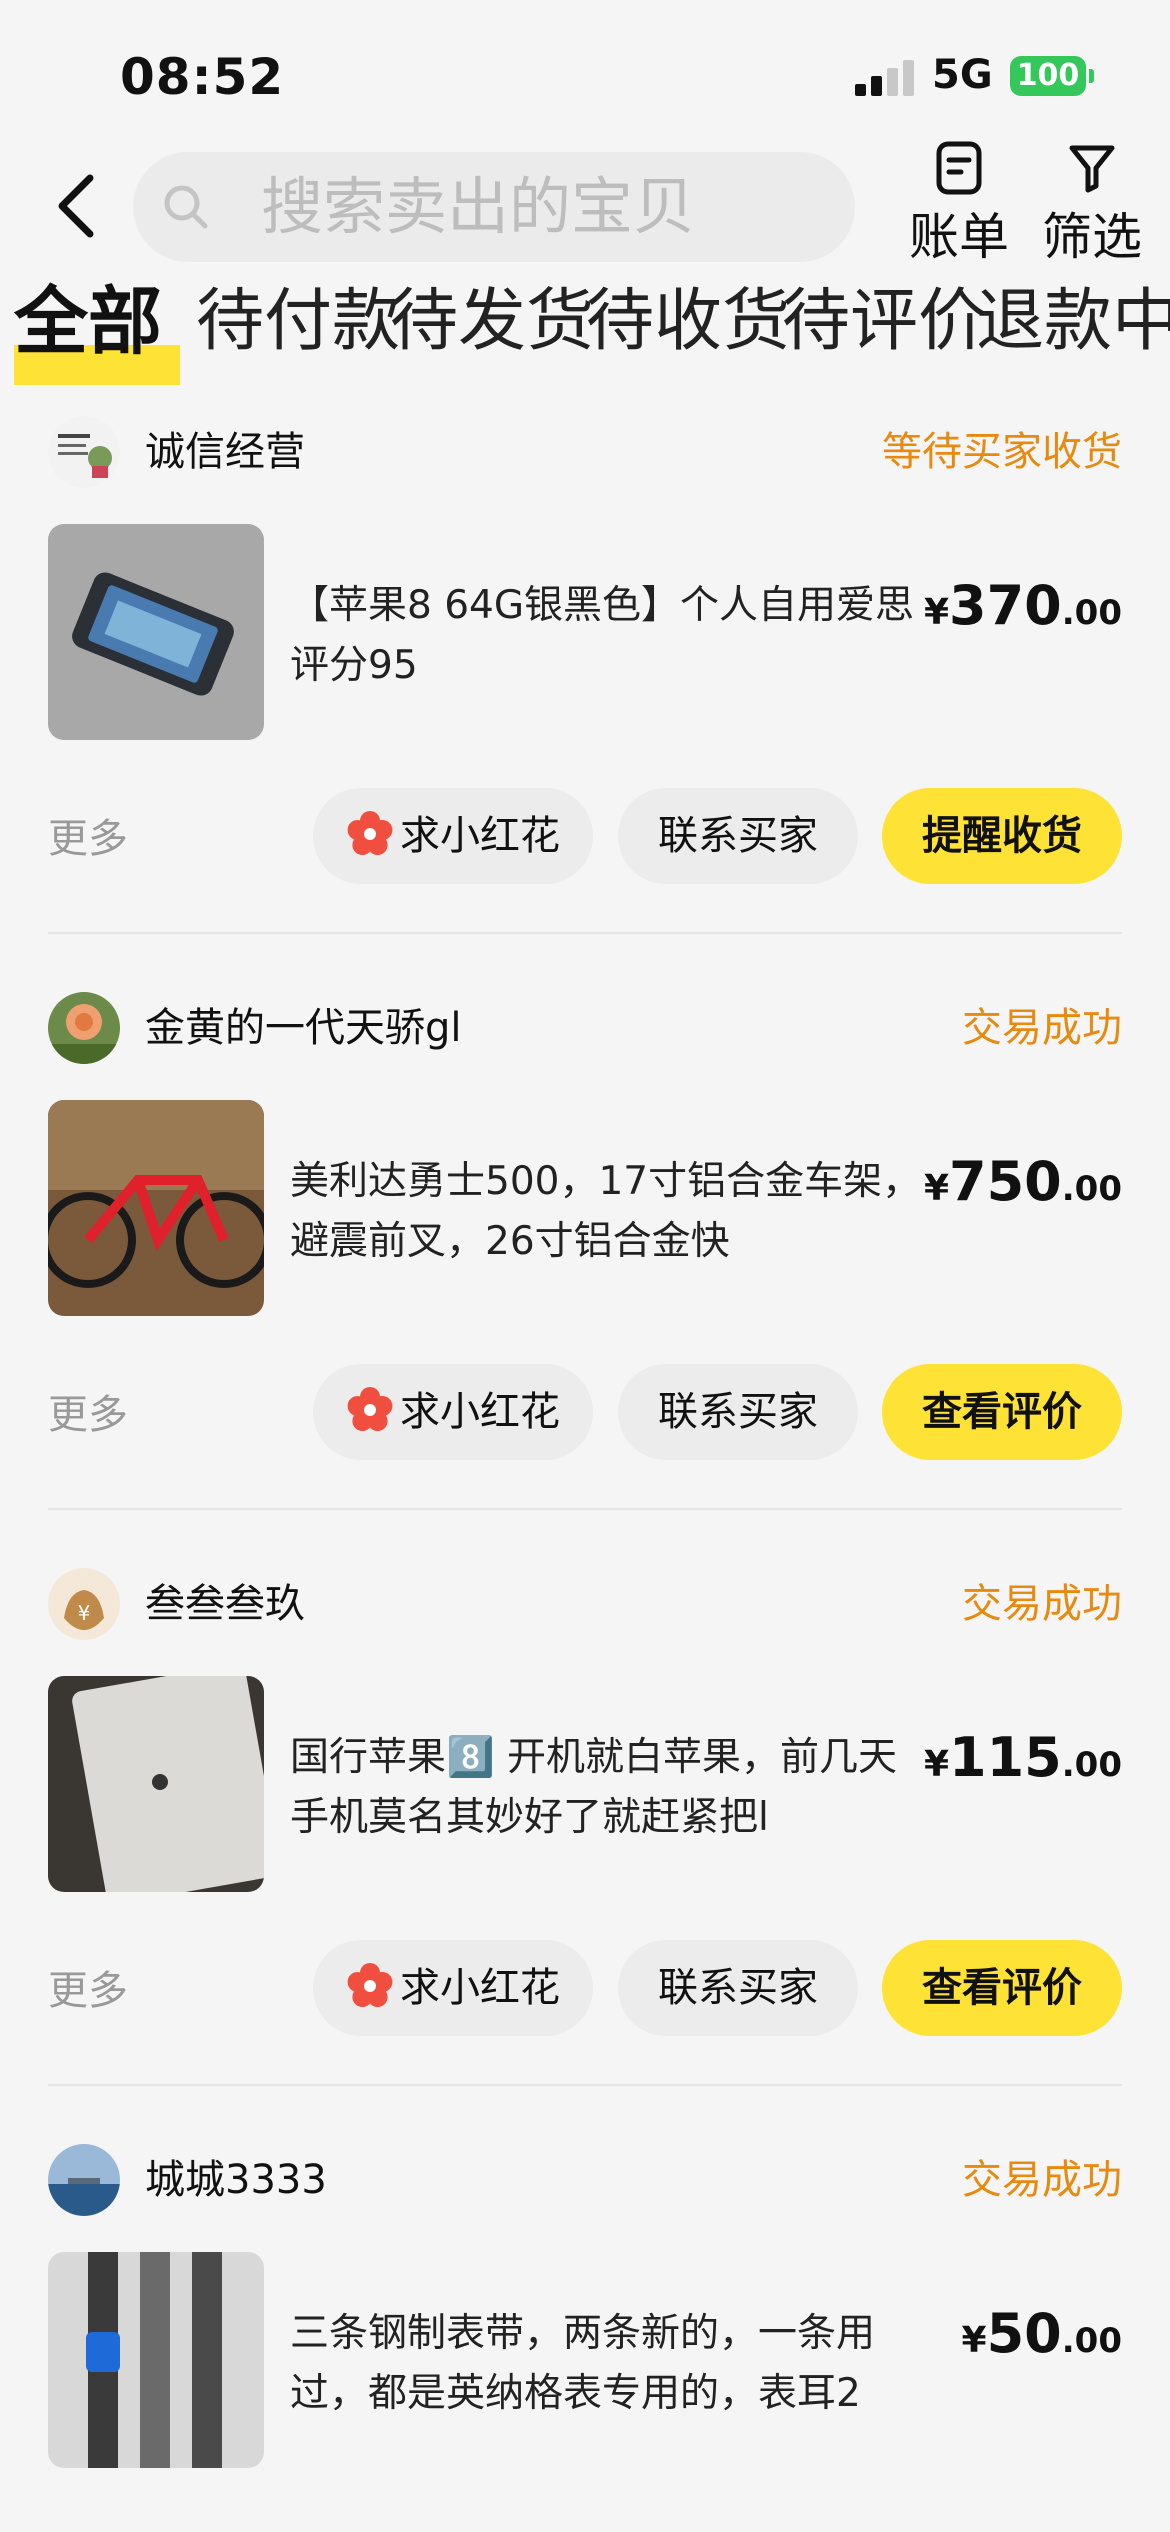  I want to click on seller-name: 叁叁叁玖, so click(225, 1604).